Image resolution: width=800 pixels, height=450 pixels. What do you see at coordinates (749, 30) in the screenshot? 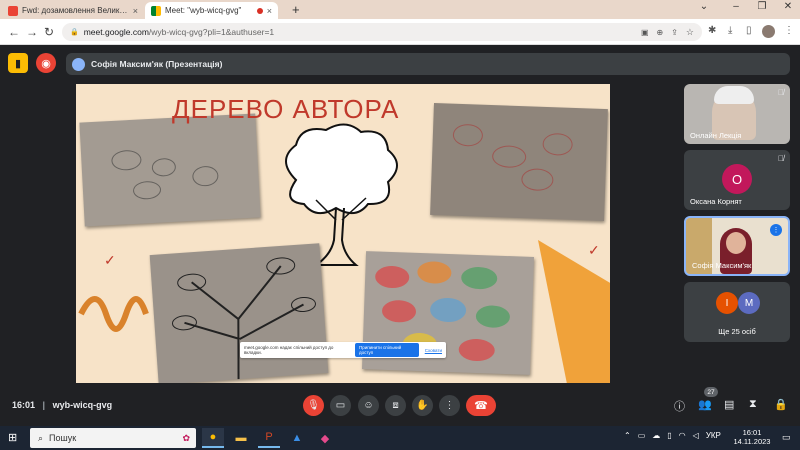
I see `sidepanel-icon: ▯` at bounding box center [749, 30].